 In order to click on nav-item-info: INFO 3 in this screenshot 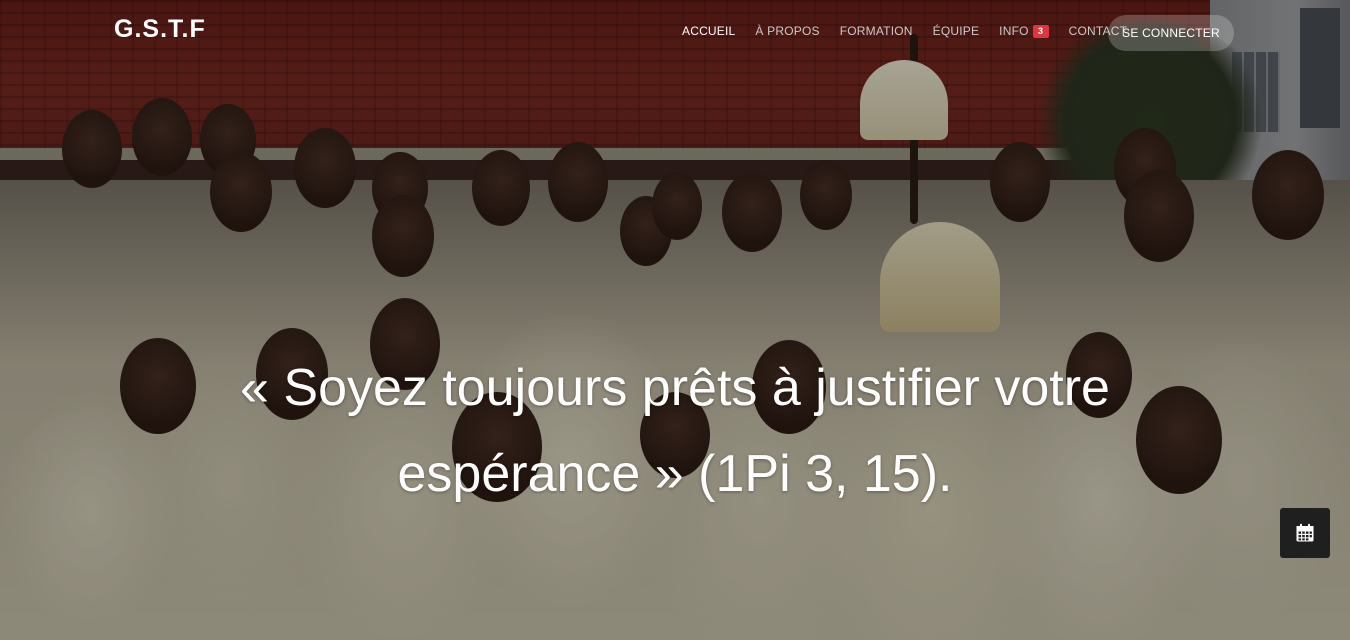, I will do `click(1024, 31)`.